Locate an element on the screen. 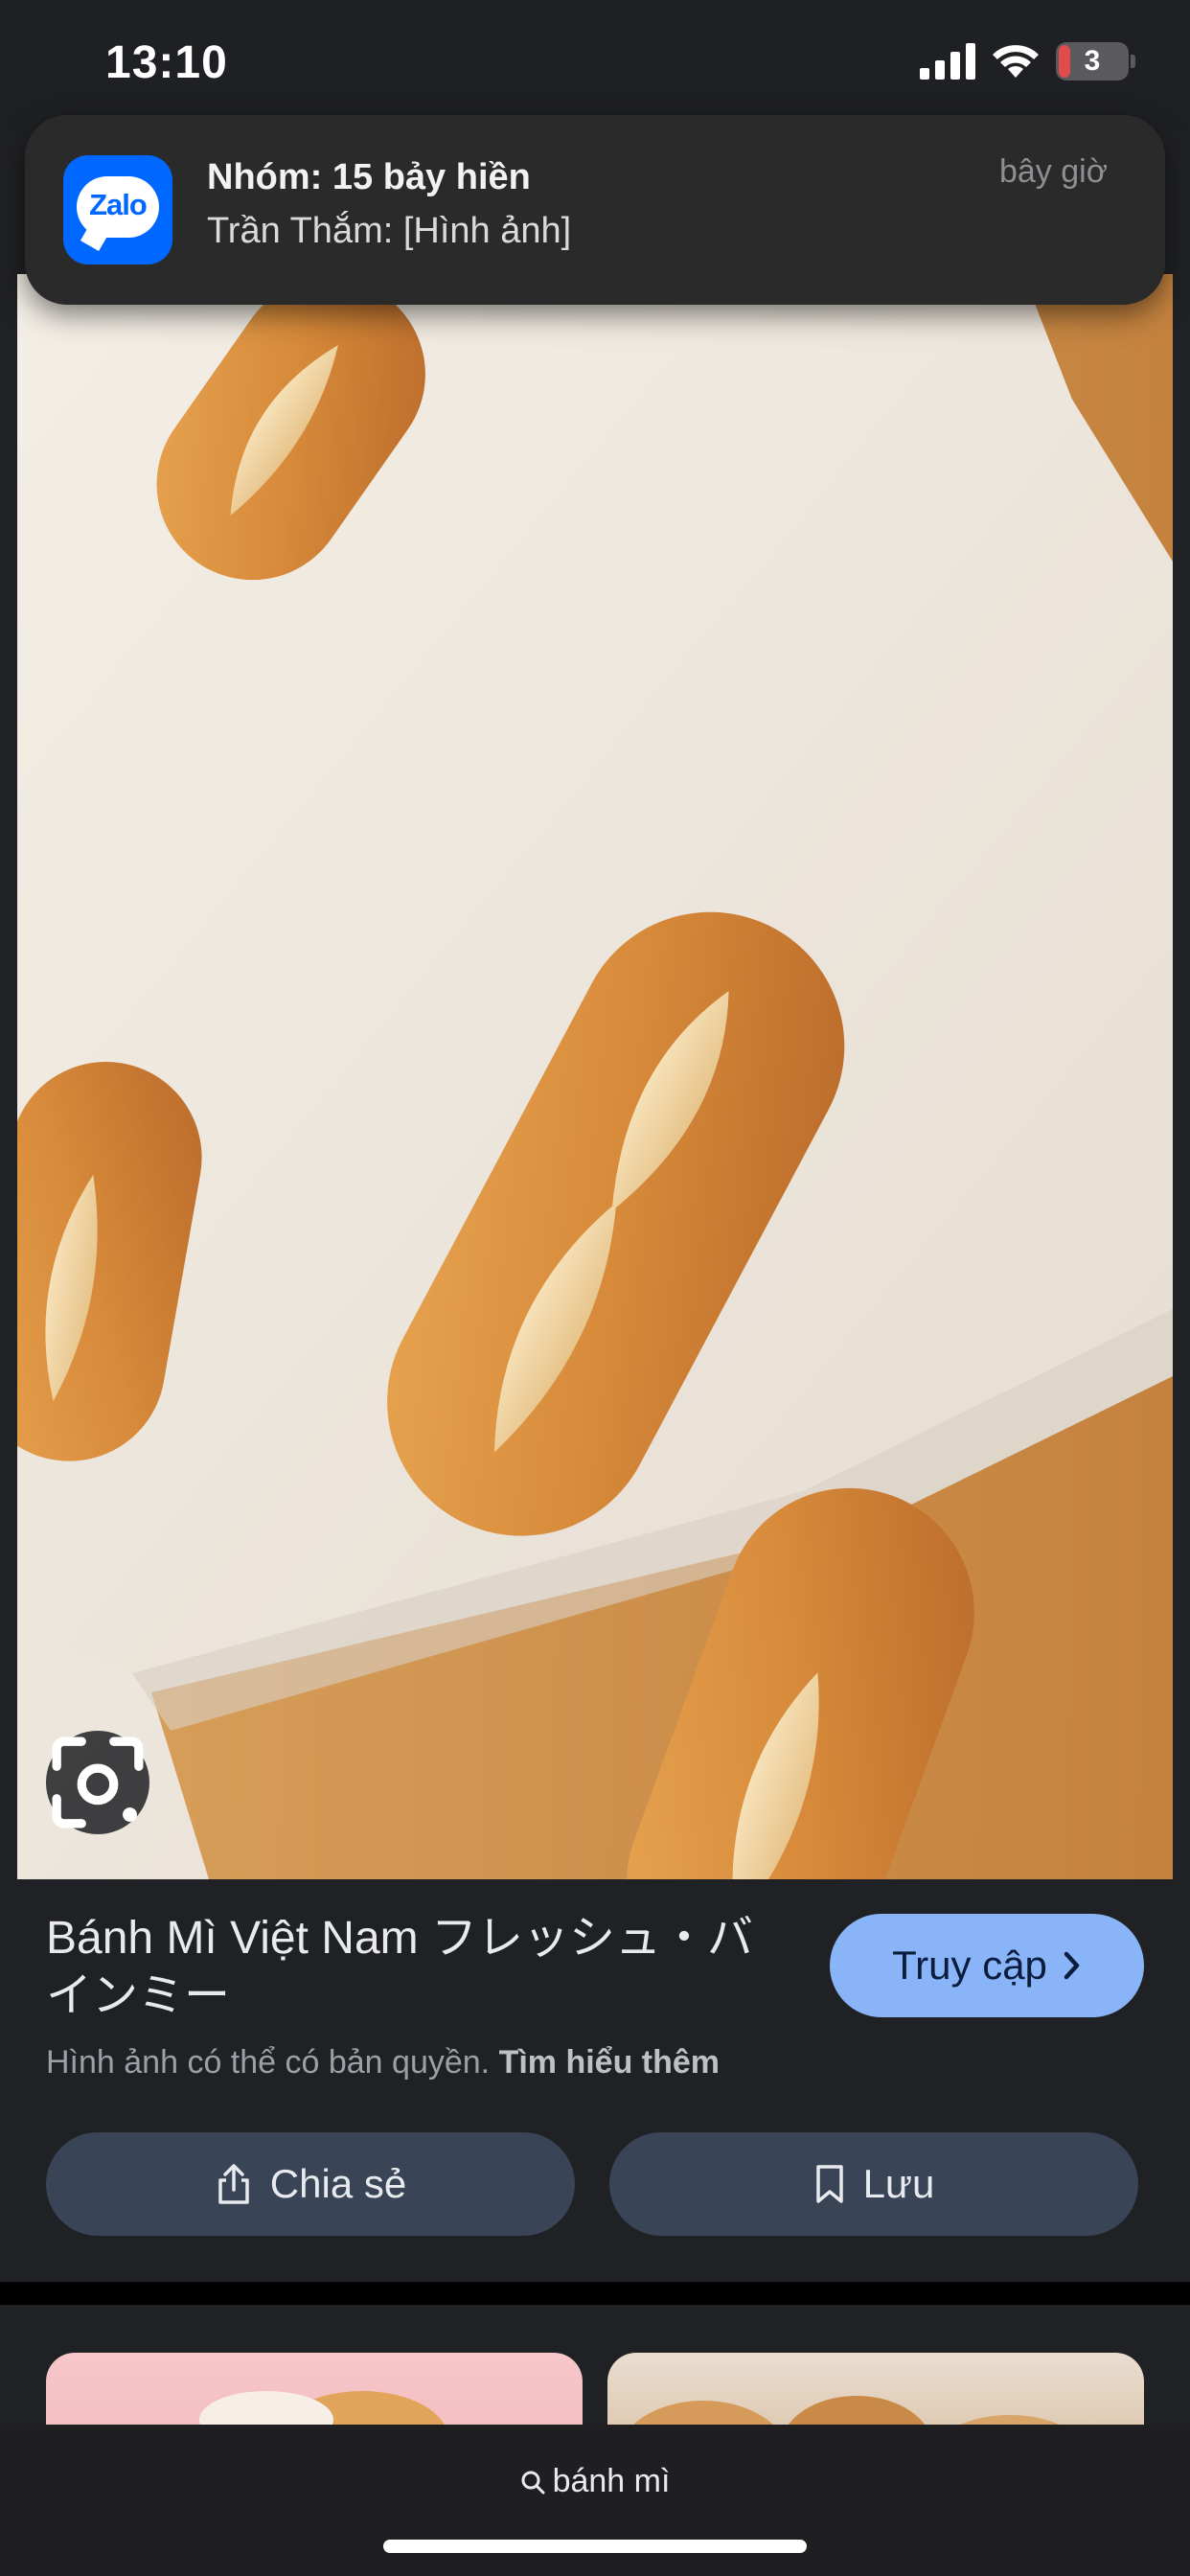  status-icons: 3 is located at coordinates (1028, 61).